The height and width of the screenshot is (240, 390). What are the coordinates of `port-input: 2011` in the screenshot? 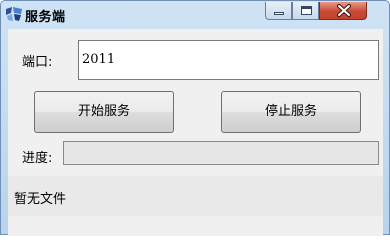 It's located at (228, 60).